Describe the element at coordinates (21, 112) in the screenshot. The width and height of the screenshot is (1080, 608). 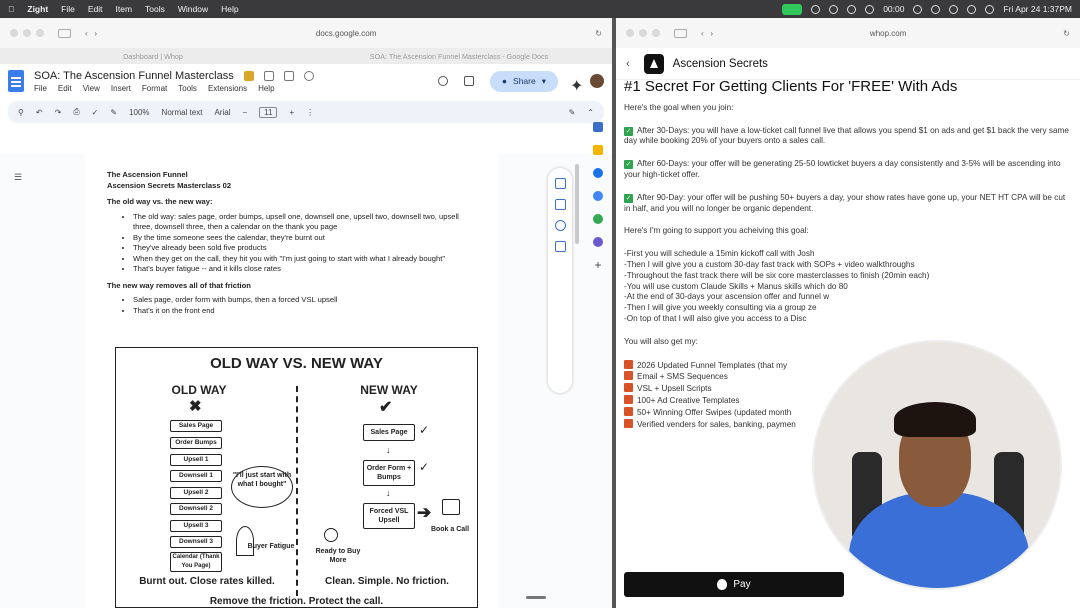
I see `search-icon: ⚲` at that location.